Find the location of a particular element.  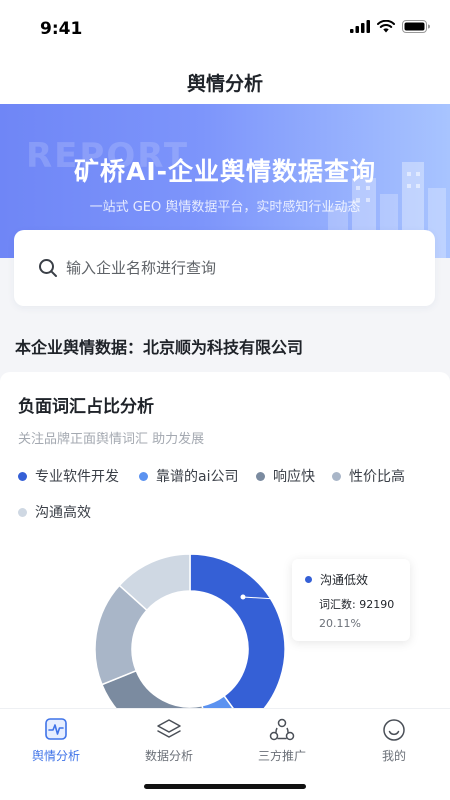

chart-tooltip: 沟通低效 词汇数: 92190 20.11% is located at coordinates (351, 600).